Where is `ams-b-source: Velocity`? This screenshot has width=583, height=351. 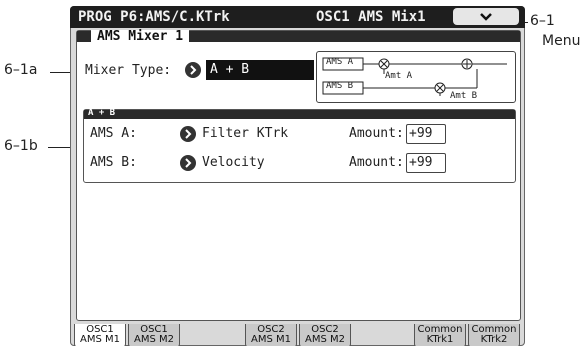 ams-b-source: Velocity is located at coordinates (233, 162).